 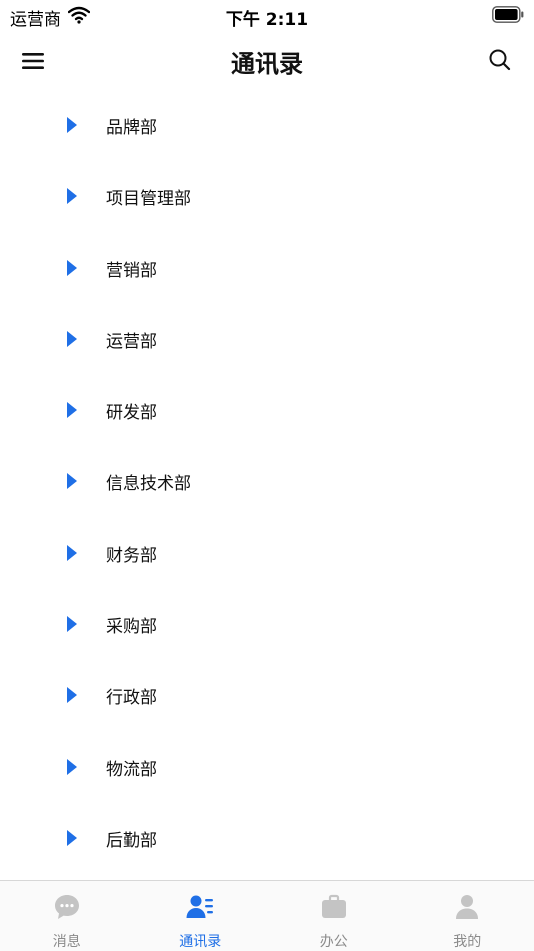 What do you see at coordinates (267, 838) in the screenshot?
I see `department-item: 后勤部` at bounding box center [267, 838].